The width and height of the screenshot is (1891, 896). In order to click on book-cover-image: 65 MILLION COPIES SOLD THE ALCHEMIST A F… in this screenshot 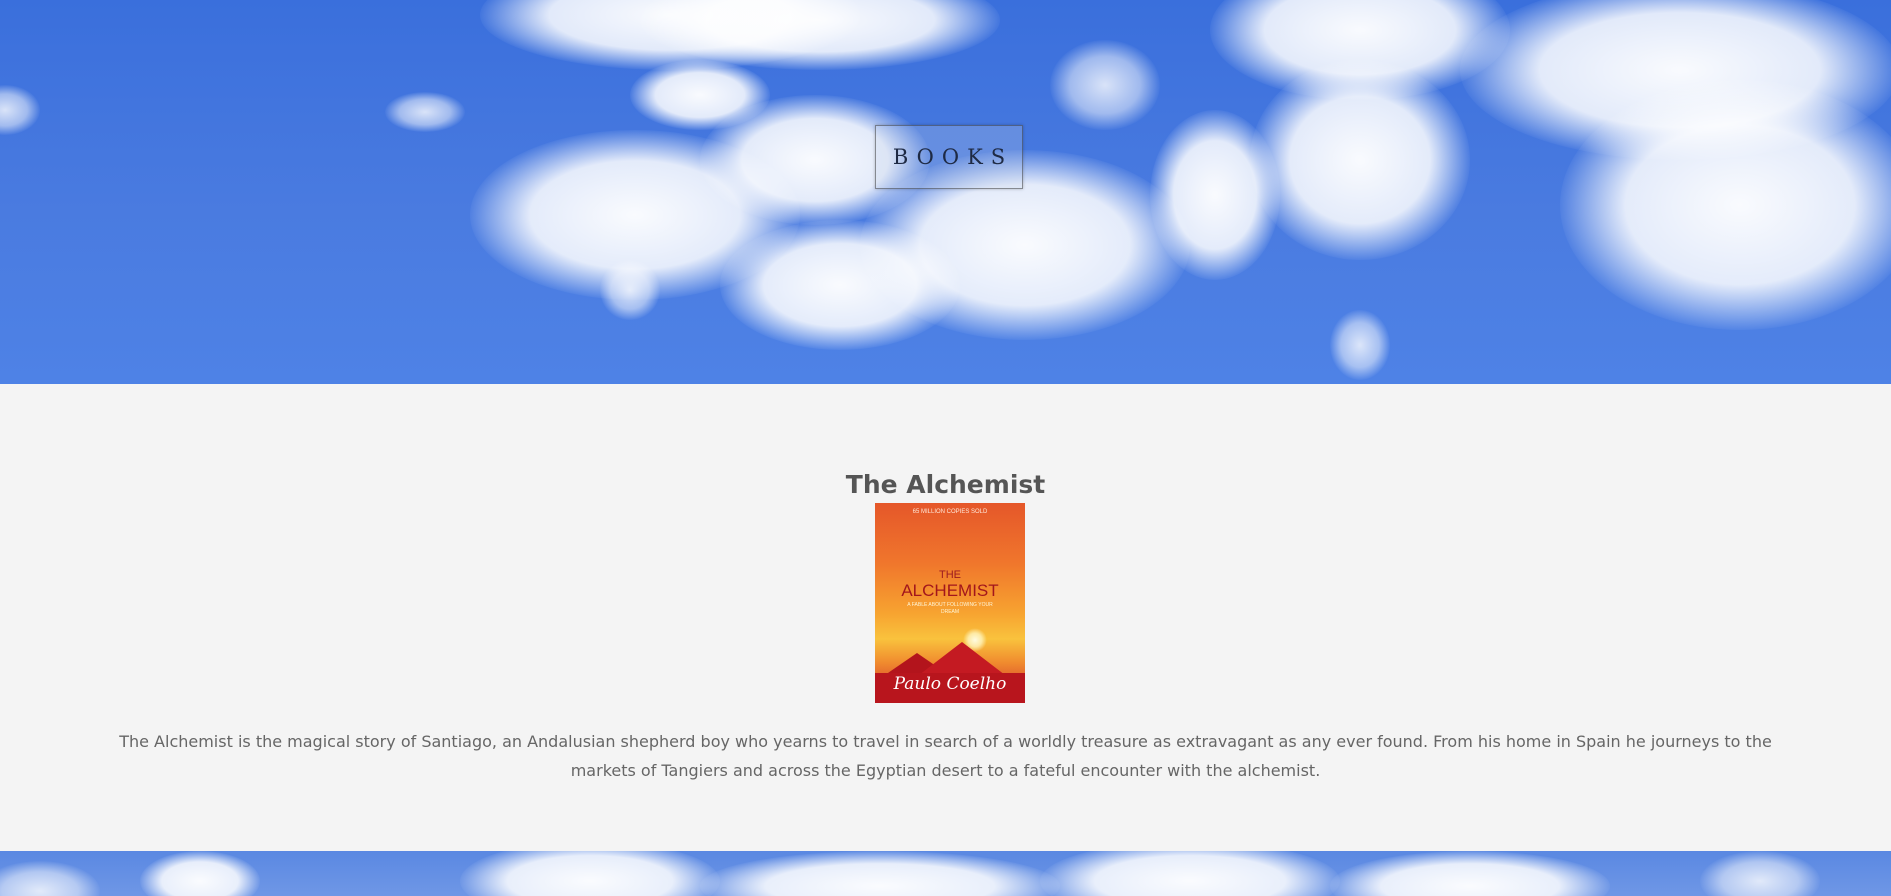, I will do `click(950, 603)`.